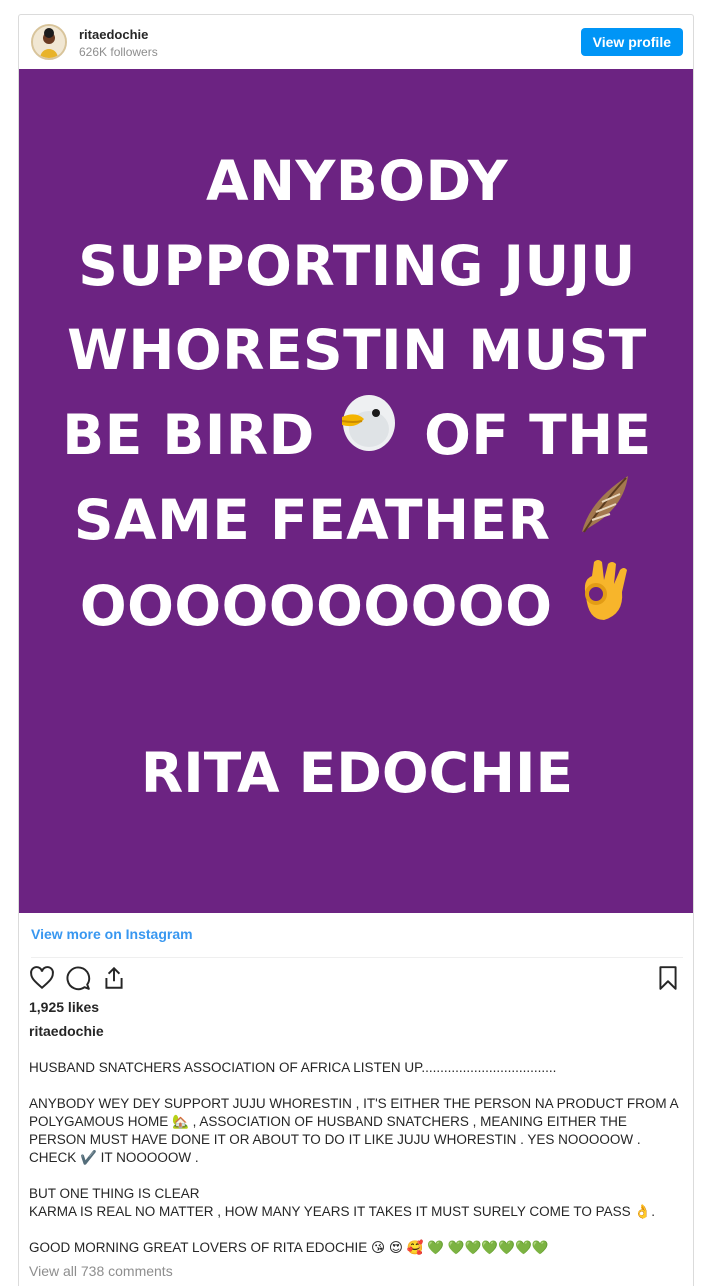  What do you see at coordinates (113, 34) in the screenshot?
I see `username: ritaedochie` at bounding box center [113, 34].